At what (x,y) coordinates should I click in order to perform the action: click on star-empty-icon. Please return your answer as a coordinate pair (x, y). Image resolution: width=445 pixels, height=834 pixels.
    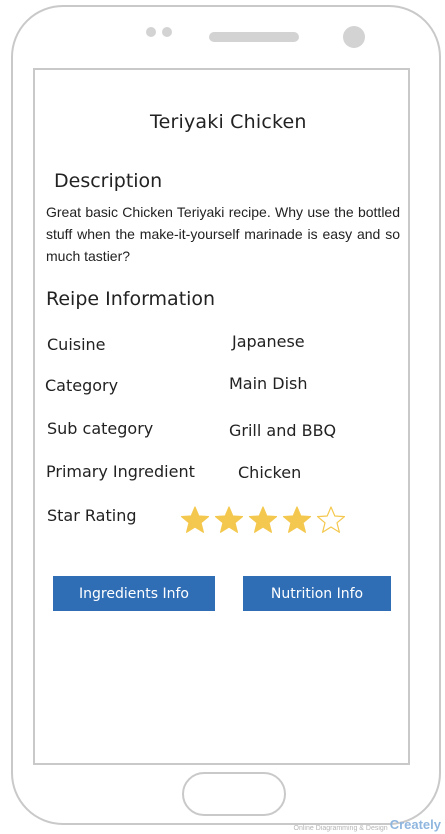
    Looking at the image, I should click on (331, 520).